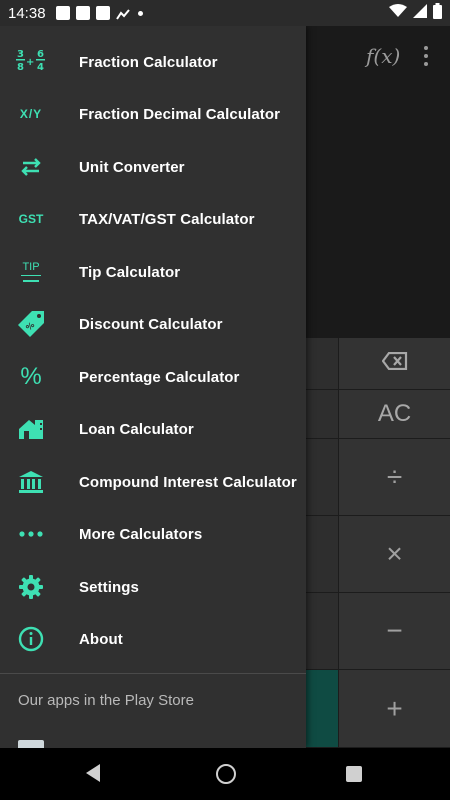 The image size is (450, 800). I want to click on backspace-icon, so click(394, 363).